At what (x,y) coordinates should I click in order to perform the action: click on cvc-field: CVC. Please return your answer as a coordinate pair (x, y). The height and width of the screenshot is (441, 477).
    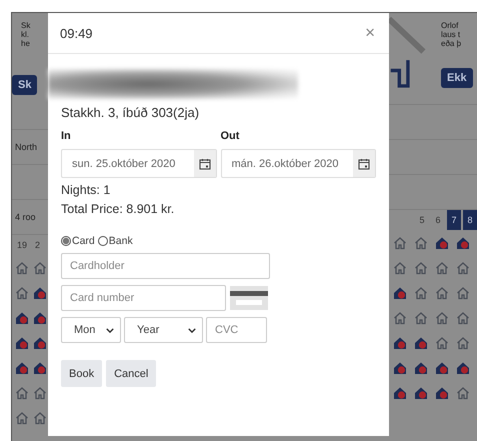
    Looking at the image, I should click on (236, 330).